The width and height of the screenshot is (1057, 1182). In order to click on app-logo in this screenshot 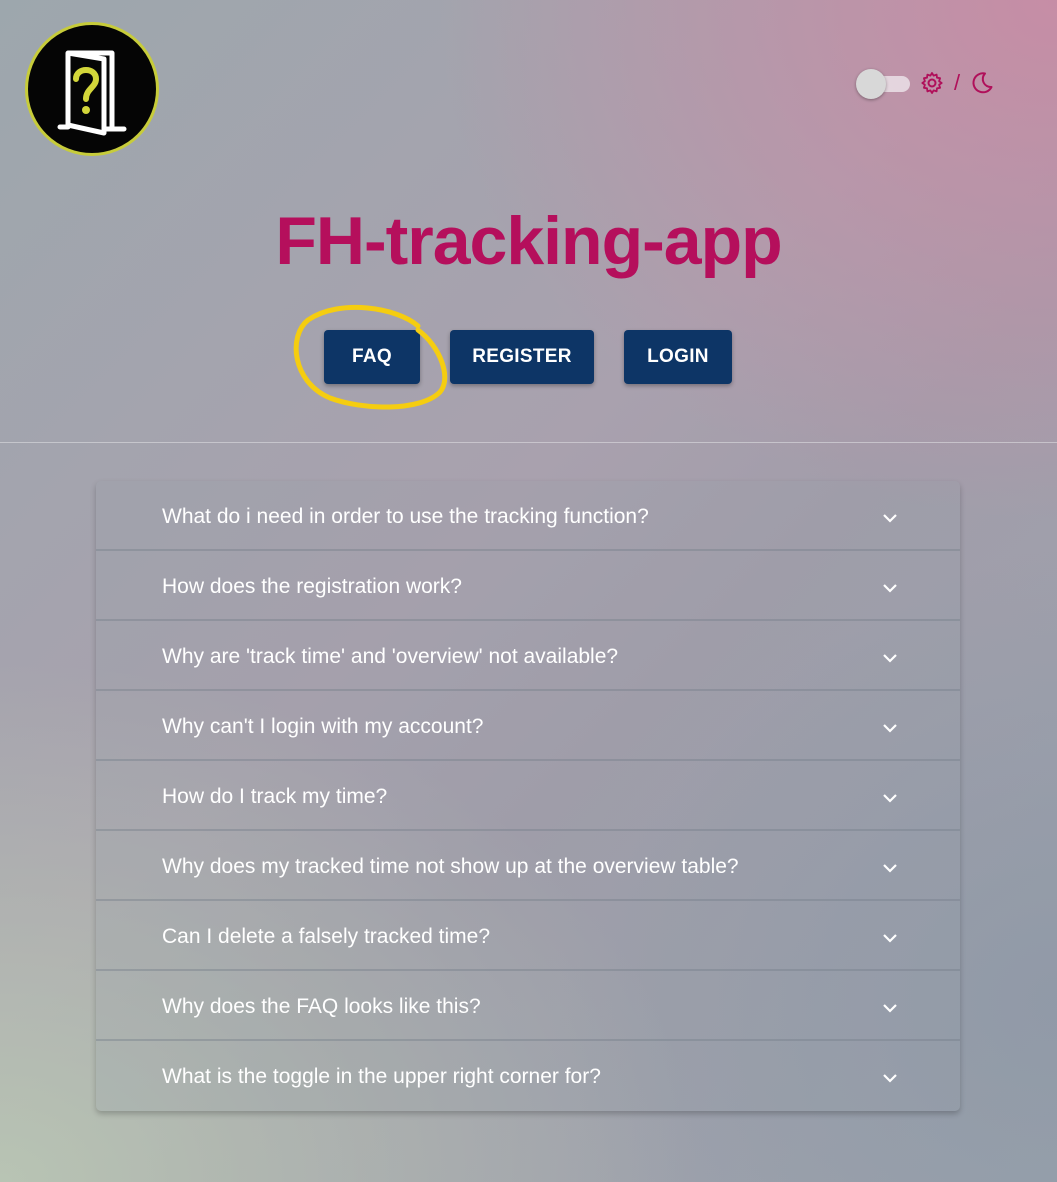, I will do `click(92, 89)`.